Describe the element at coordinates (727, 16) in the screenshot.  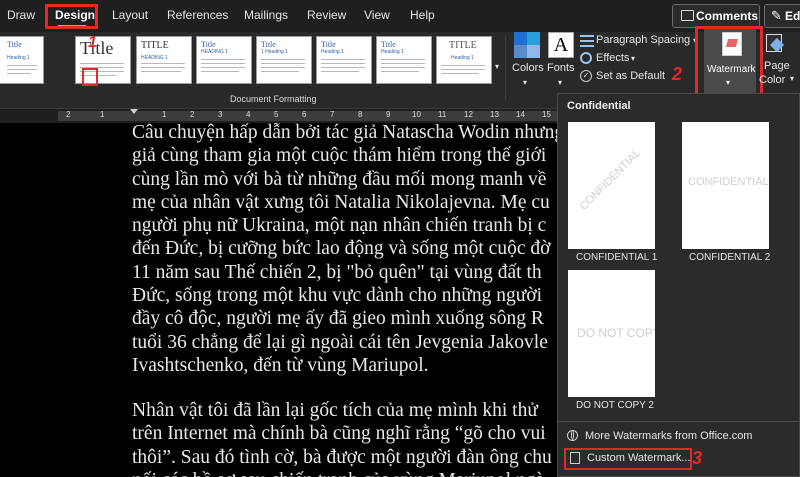
I see `comments-label: Comments` at that location.